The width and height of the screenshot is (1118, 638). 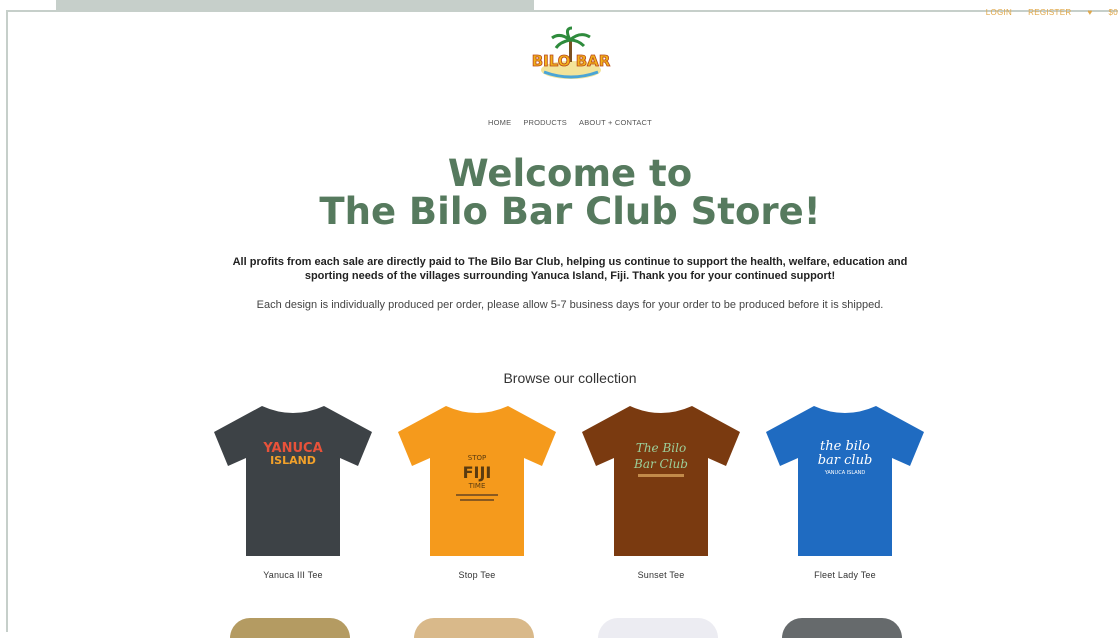 What do you see at coordinates (559, 378) in the screenshot?
I see `browse-heading: Browse our collection` at bounding box center [559, 378].